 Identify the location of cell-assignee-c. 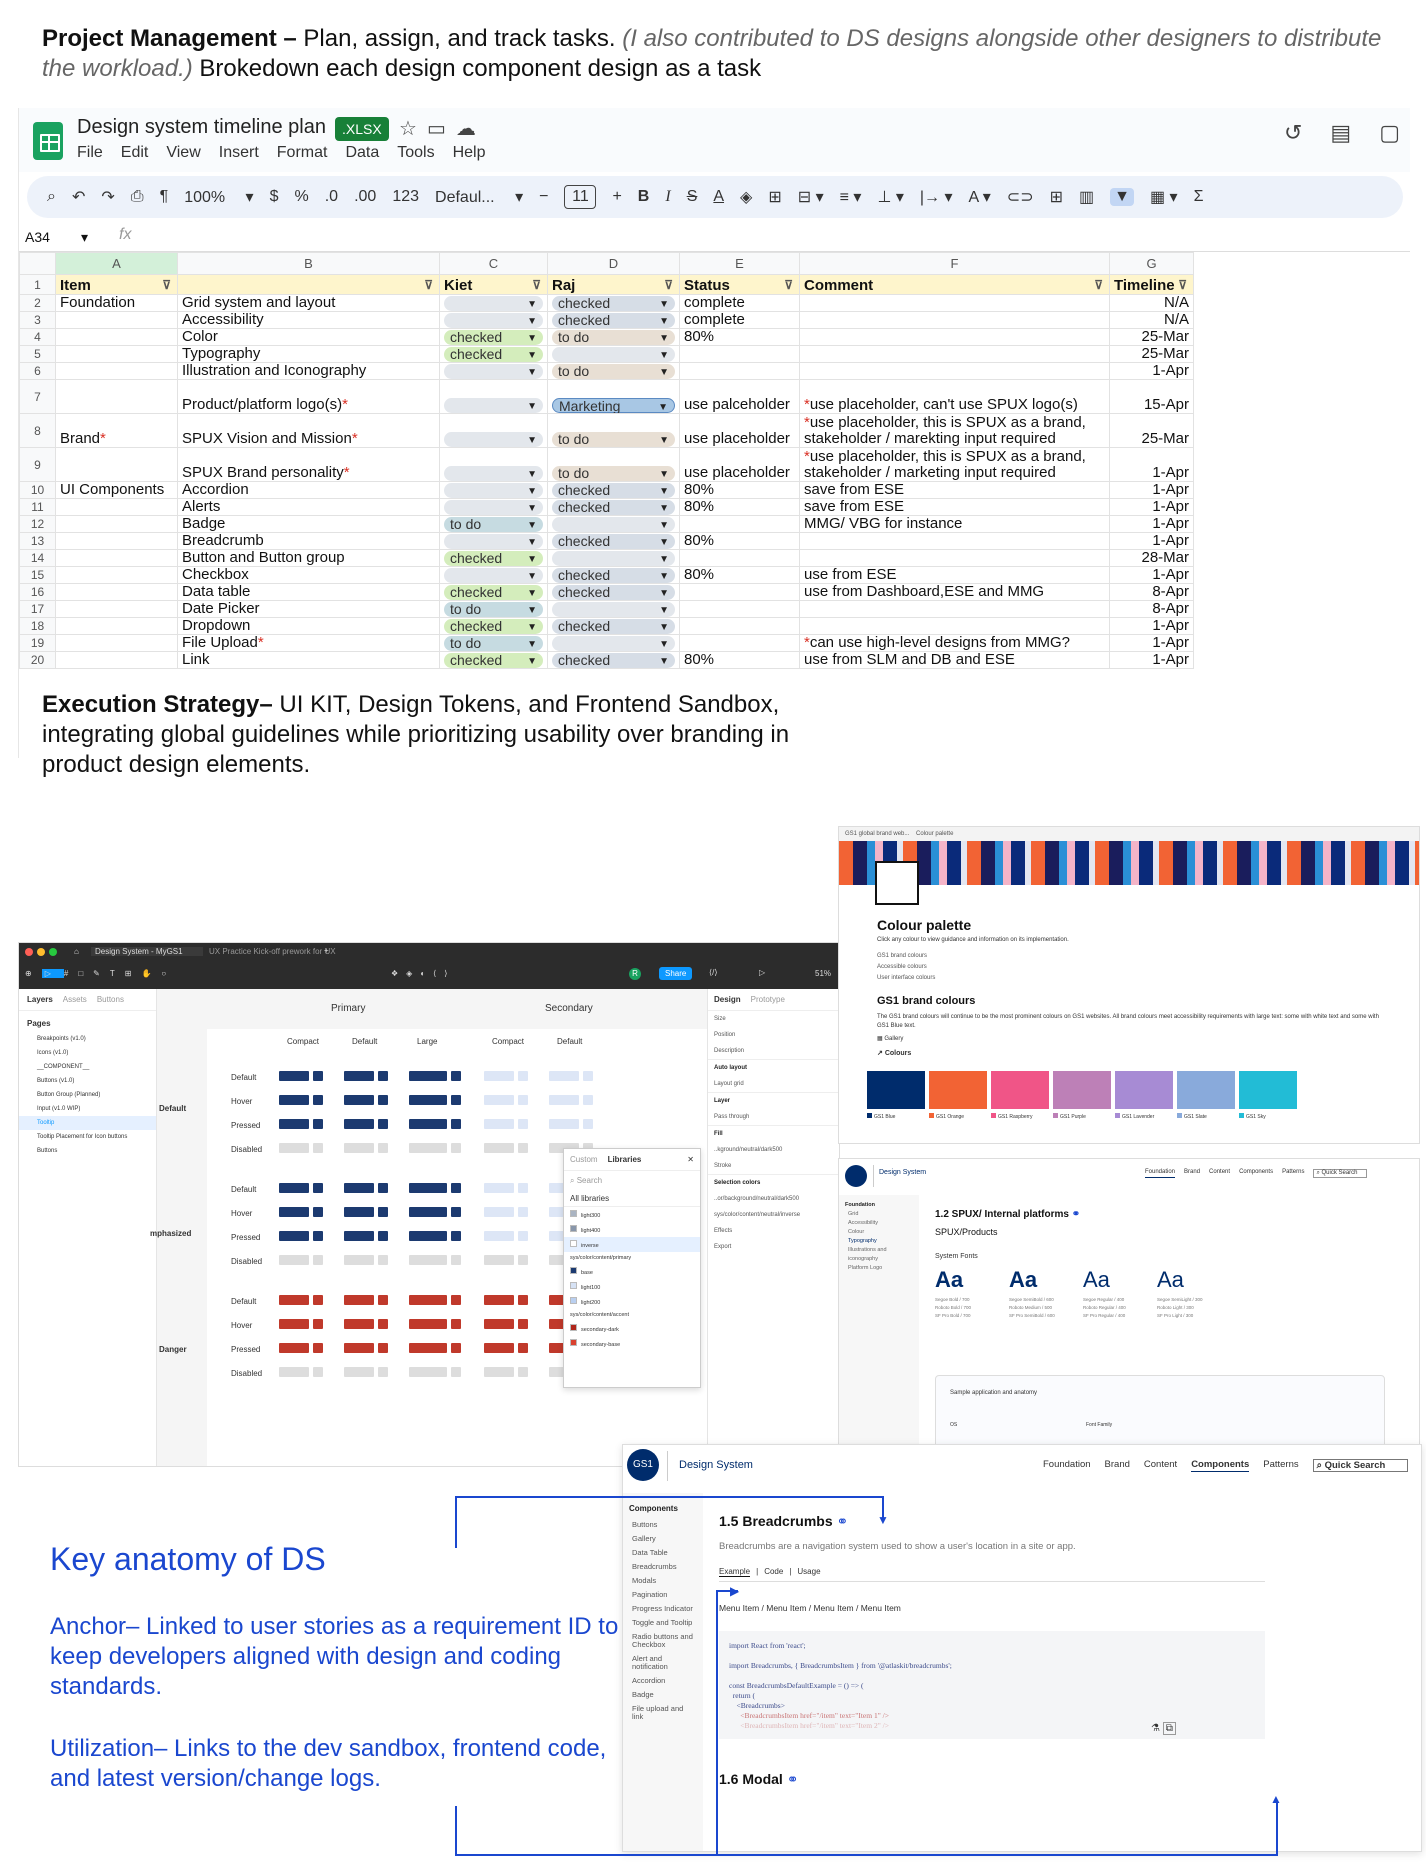
(493, 464).